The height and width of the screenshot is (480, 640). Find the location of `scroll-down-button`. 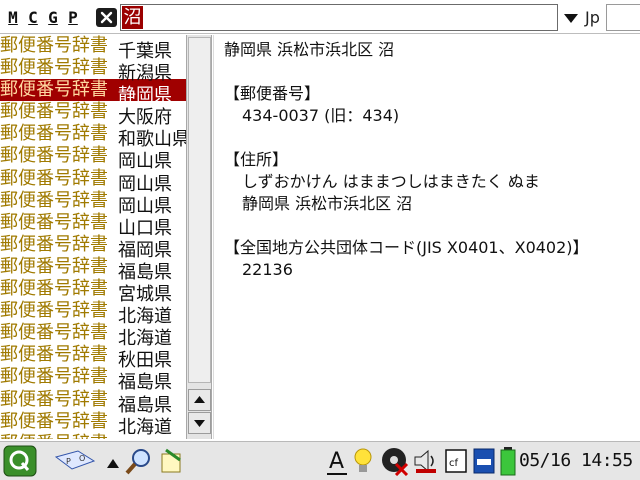

scroll-down-button is located at coordinates (199, 423).